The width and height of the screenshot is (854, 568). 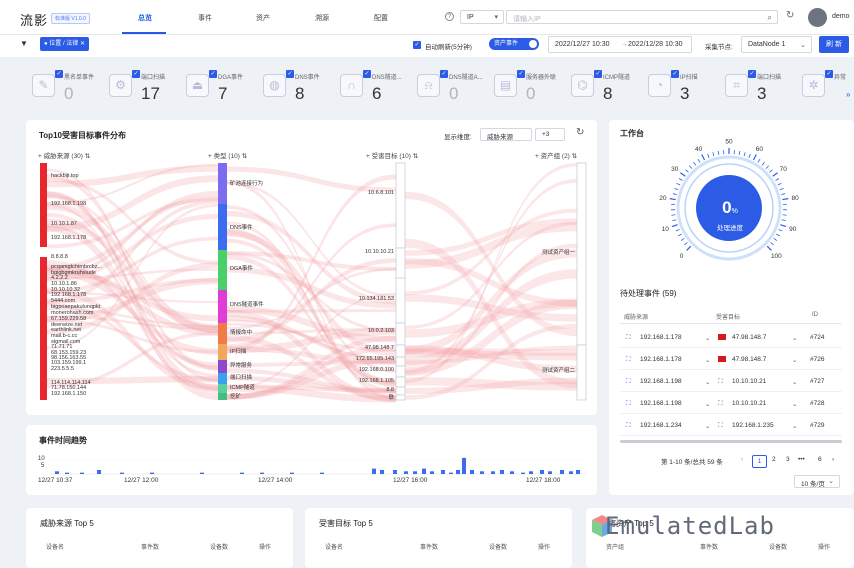 What do you see at coordinates (498, 546) in the screenshot?
I see `victim-th-count: 设备数` at bounding box center [498, 546].